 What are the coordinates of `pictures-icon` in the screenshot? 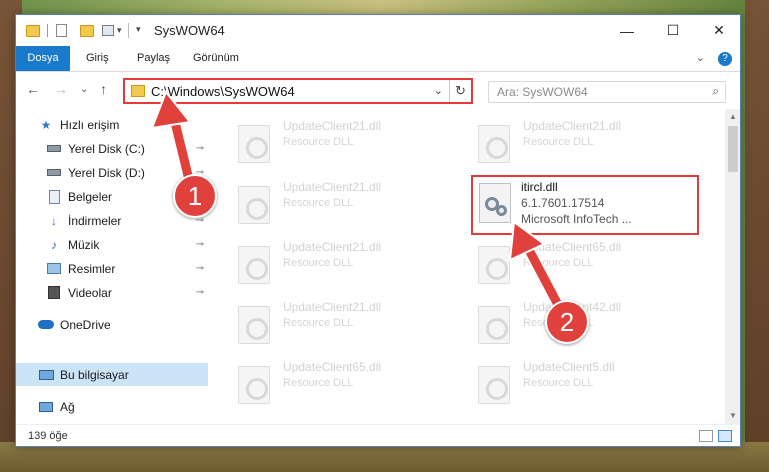 It's located at (54, 269).